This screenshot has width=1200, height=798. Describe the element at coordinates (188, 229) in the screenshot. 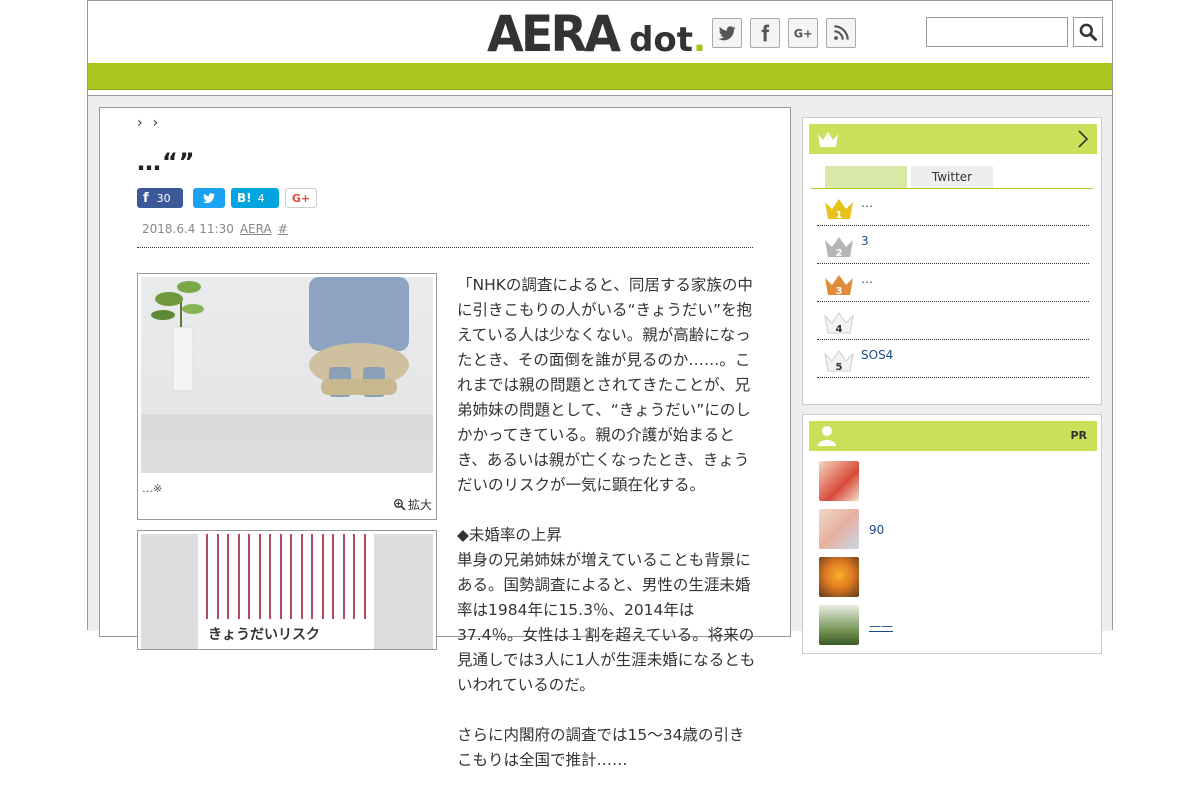

I see `publish-date: 2018.6.4 11:30` at that location.